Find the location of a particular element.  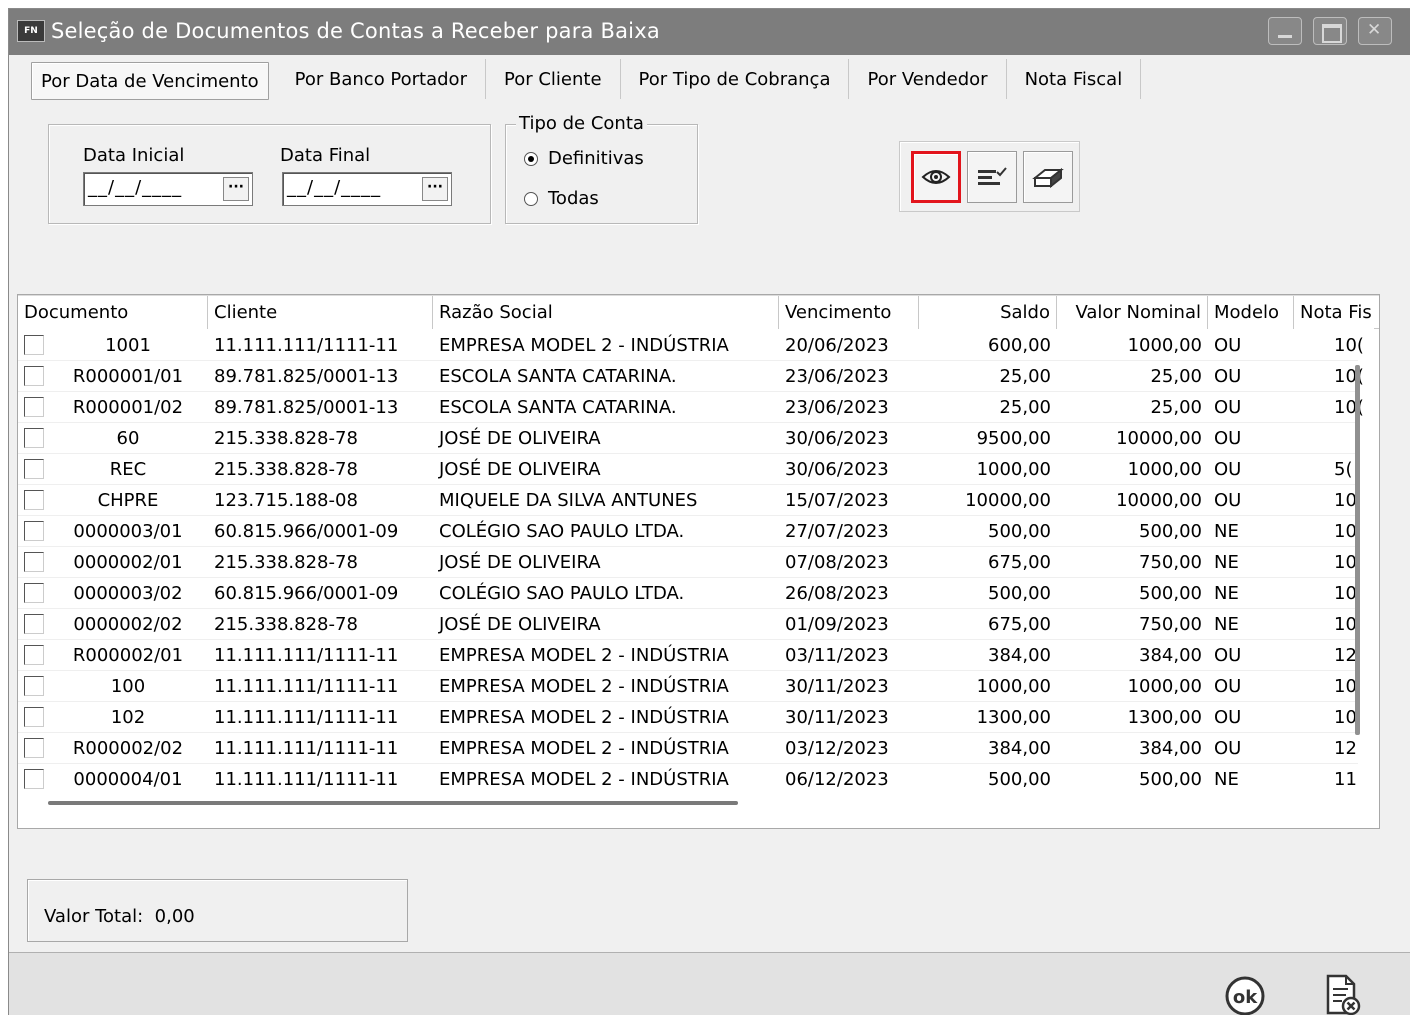

cell-nota-fiscal: 12 is located at coordinates (1345, 748).